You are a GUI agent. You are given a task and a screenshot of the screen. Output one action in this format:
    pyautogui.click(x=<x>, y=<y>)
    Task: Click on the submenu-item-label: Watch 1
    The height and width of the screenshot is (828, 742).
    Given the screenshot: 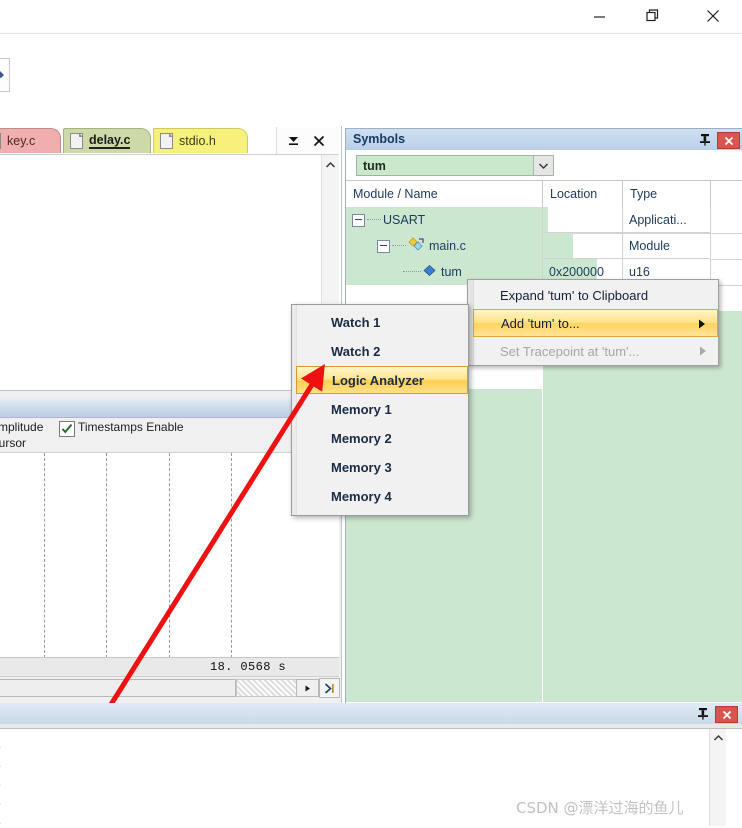 What is the action you would take?
    pyautogui.click(x=356, y=322)
    